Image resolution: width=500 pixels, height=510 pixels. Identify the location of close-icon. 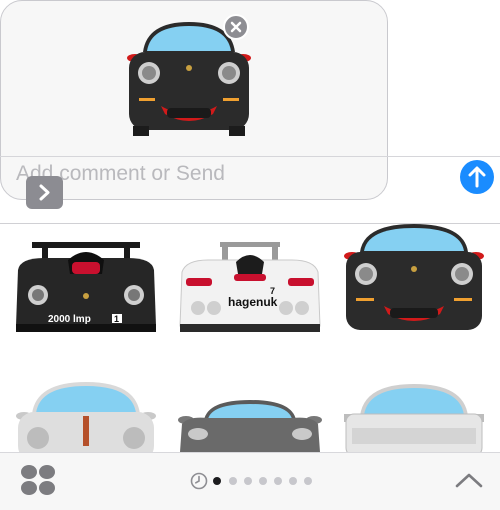
(236, 27).